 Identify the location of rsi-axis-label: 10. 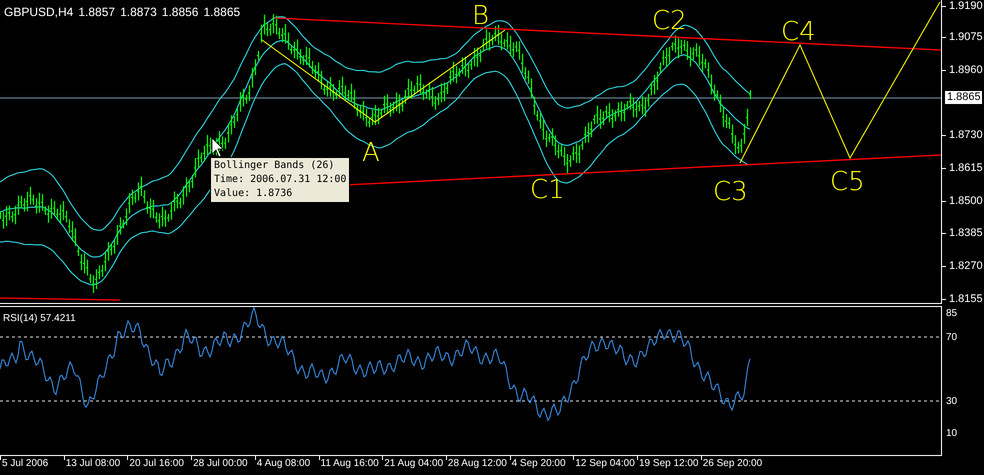
(952, 433).